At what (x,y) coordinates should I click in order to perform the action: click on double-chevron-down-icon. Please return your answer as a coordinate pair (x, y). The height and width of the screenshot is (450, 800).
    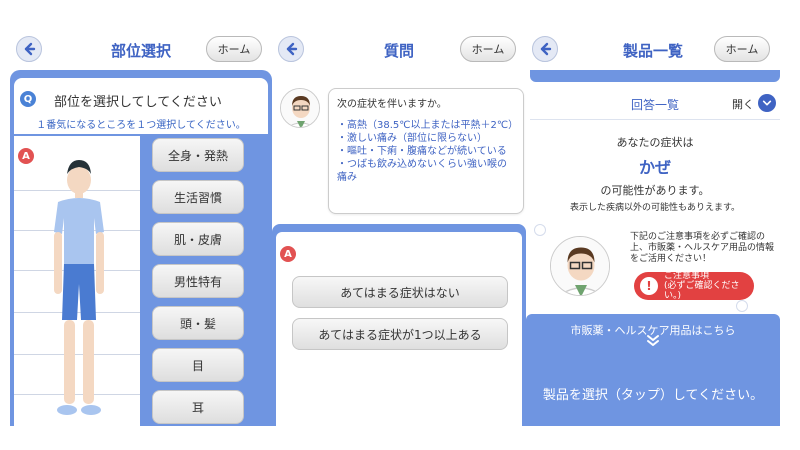
    Looking at the image, I should click on (653, 341).